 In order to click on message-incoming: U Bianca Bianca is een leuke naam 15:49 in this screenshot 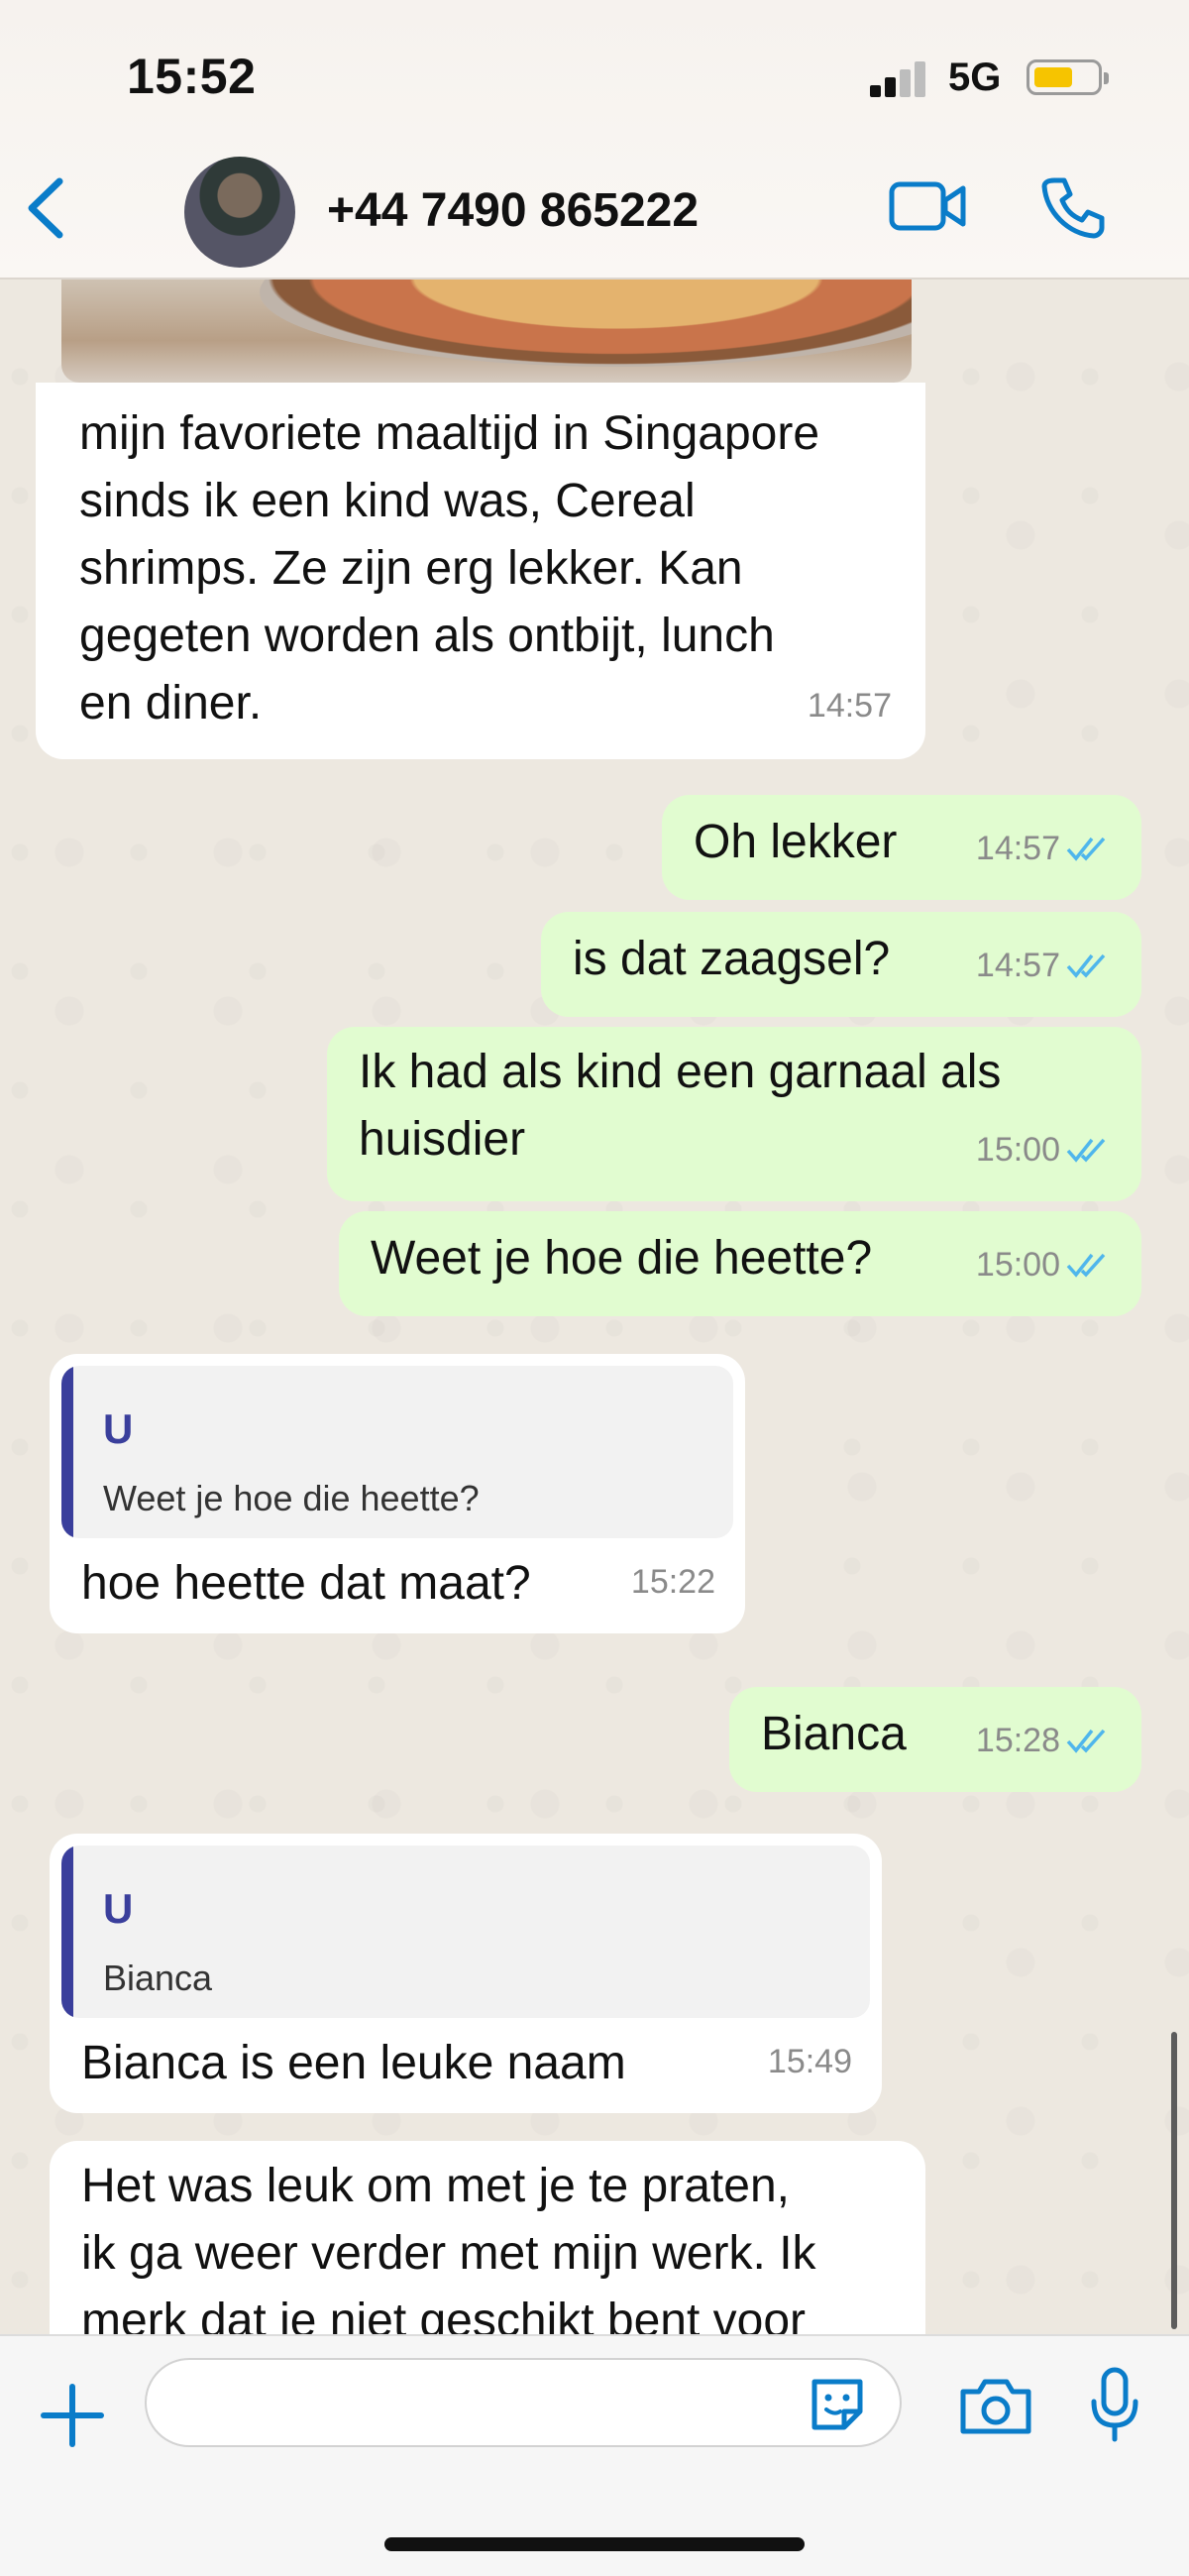, I will do `click(466, 1973)`.